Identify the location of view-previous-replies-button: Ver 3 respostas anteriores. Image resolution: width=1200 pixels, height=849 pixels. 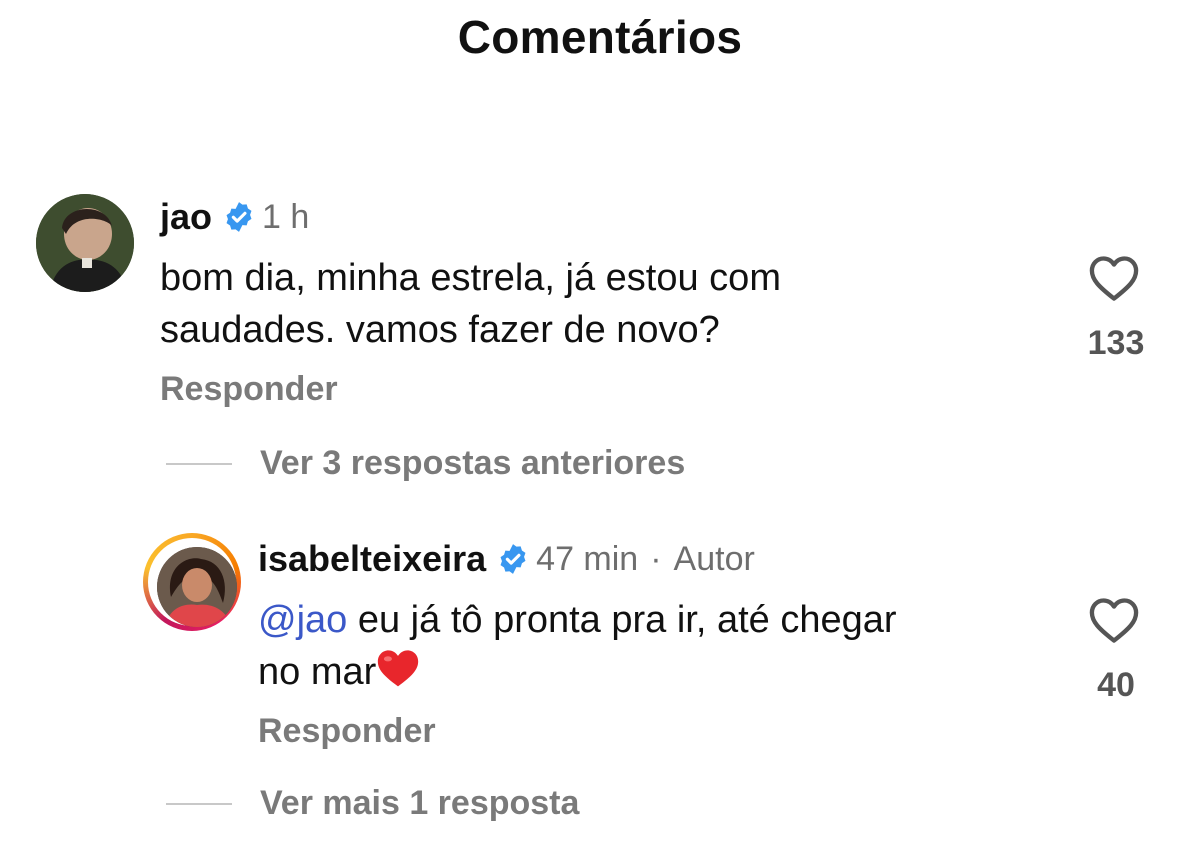
(472, 463).